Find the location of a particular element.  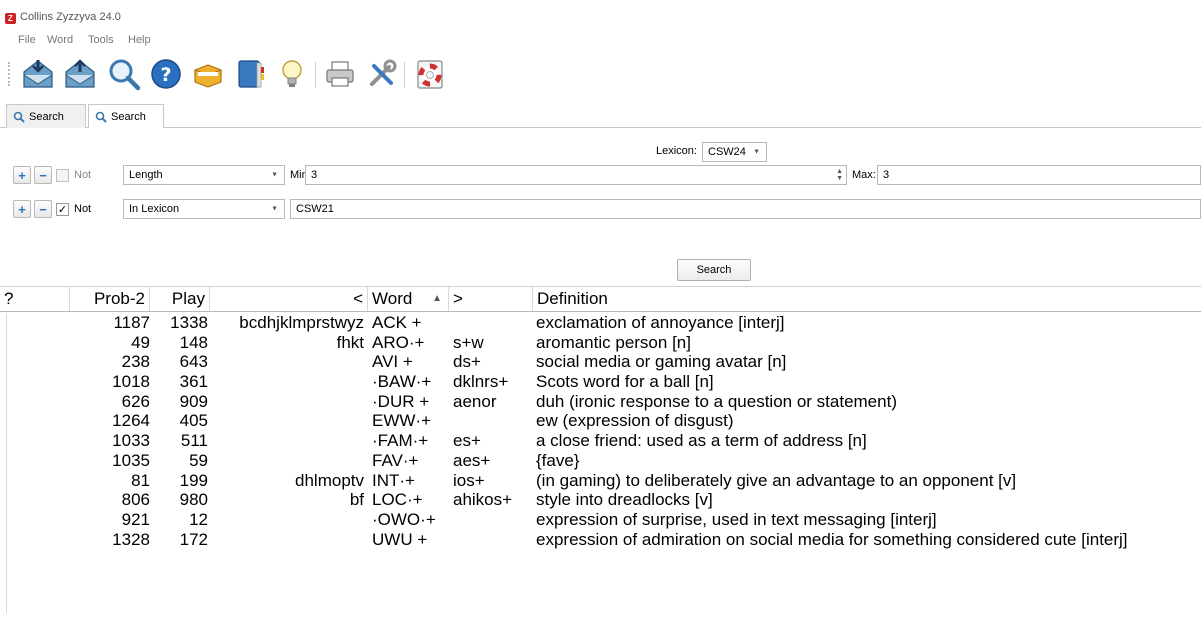

new-search-icon is located at coordinates (38, 74).